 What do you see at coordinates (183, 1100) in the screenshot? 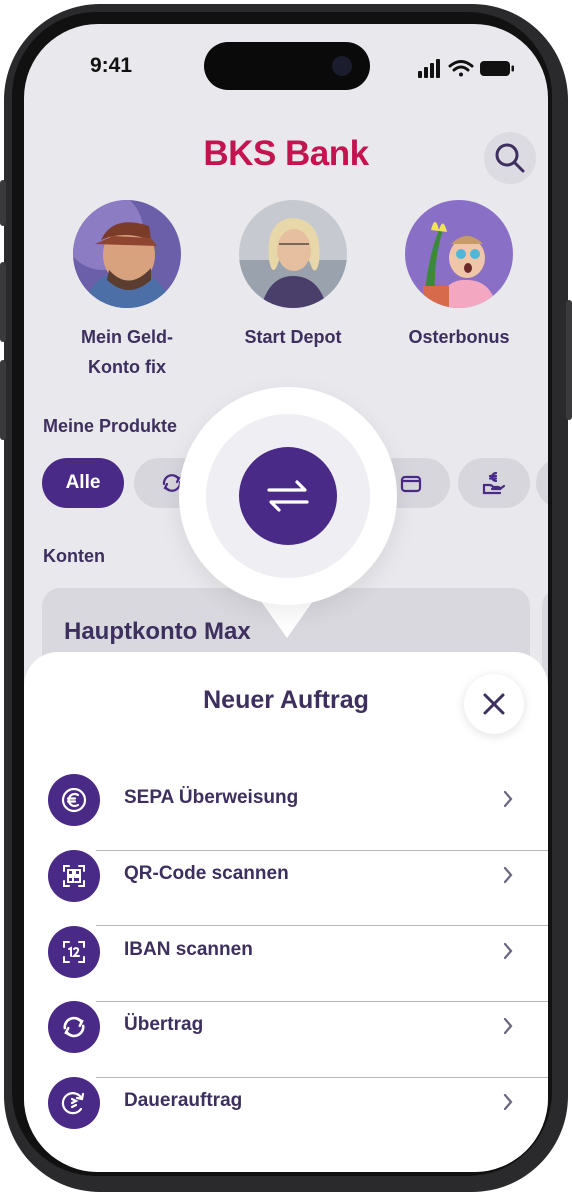
I see `menu-item-label: Dauerauftrag` at bounding box center [183, 1100].